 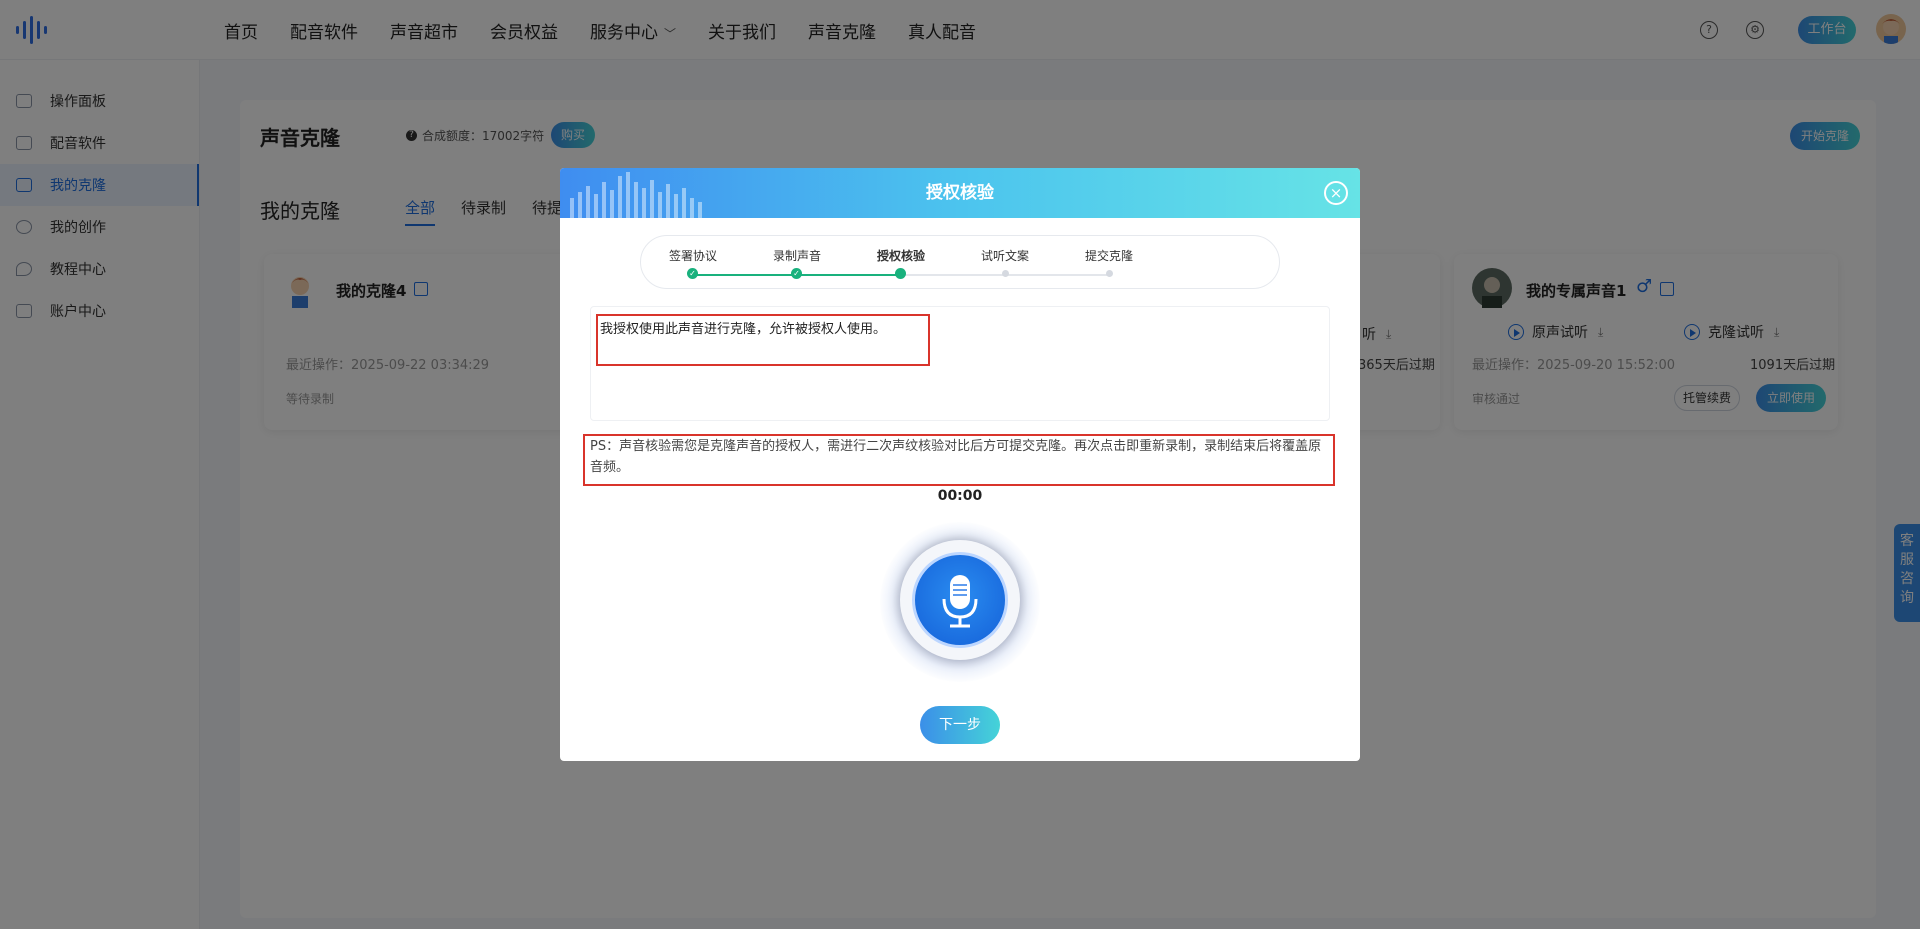 What do you see at coordinates (1336, 193) in the screenshot?
I see `close-icon: ×` at bounding box center [1336, 193].